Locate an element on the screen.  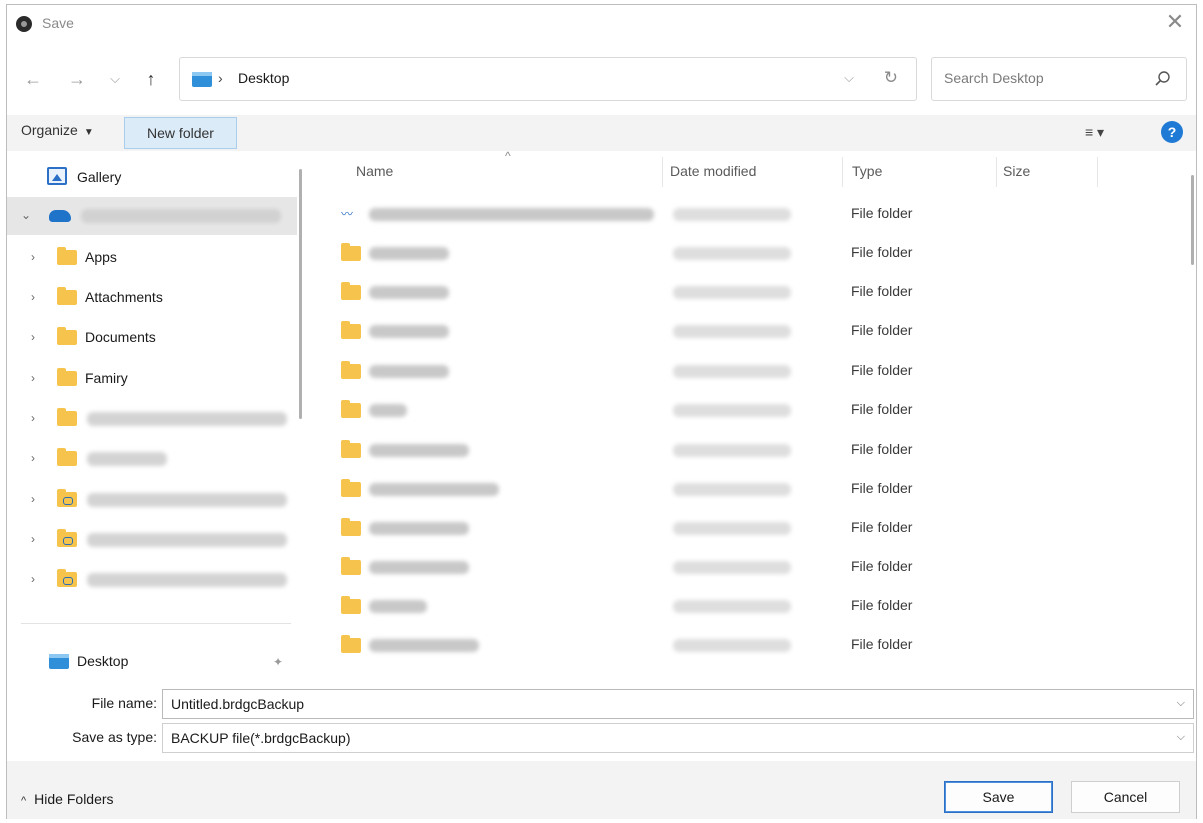
file-name-label: File name: is located at coordinates (124, 703).